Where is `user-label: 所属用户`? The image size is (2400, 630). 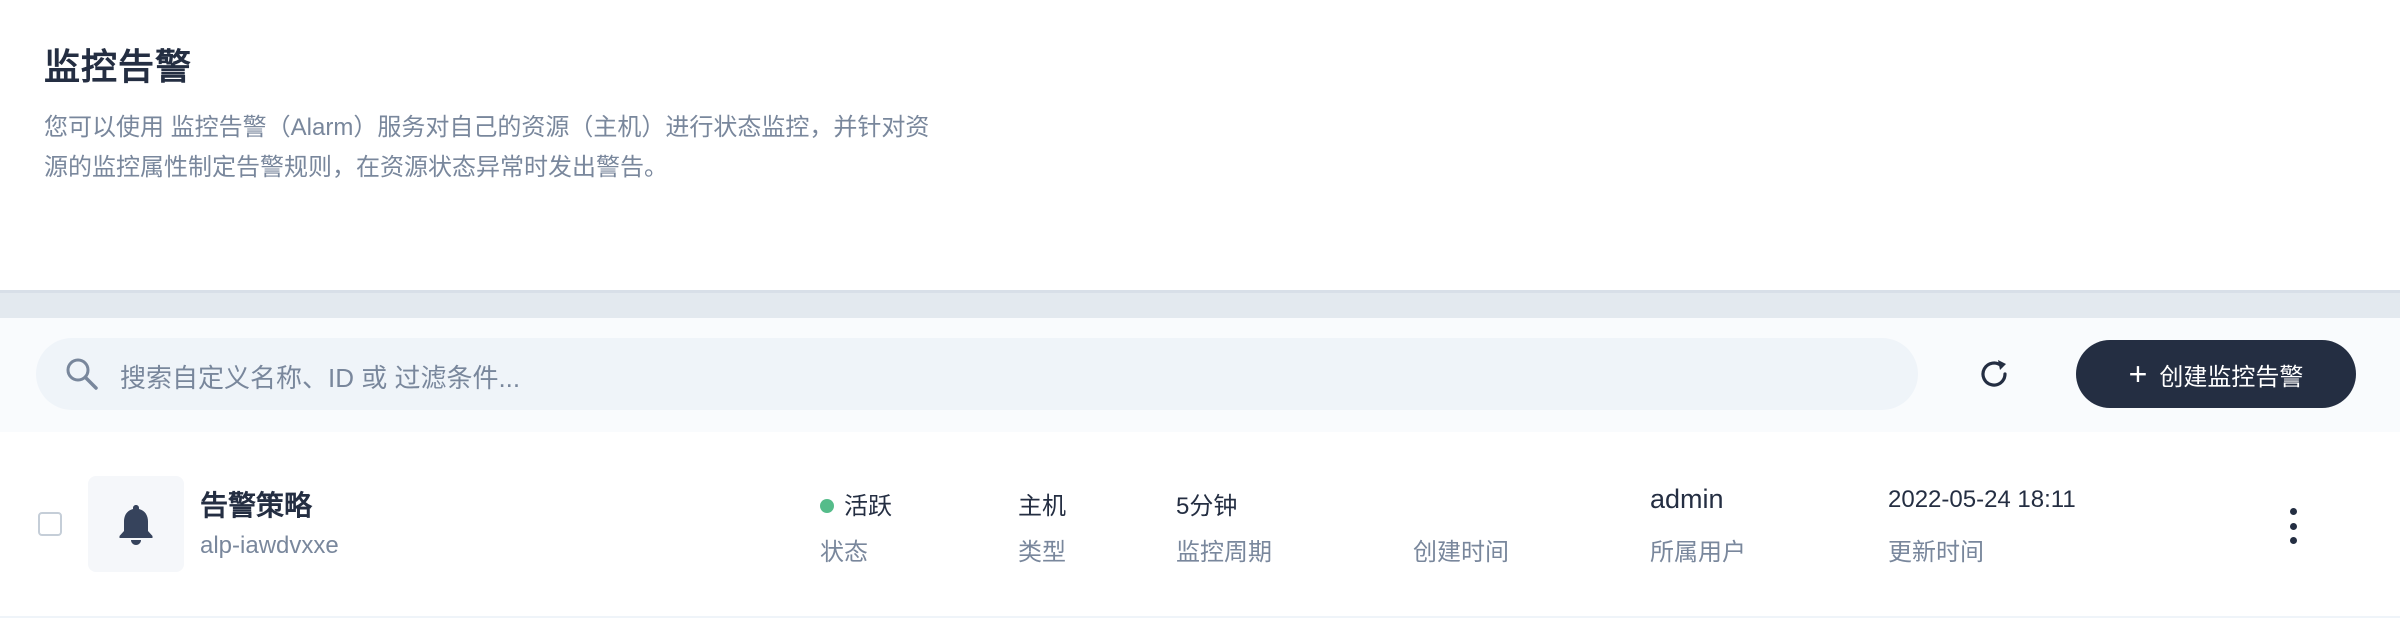
user-label: 所属用户 is located at coordinates (1698, 552).